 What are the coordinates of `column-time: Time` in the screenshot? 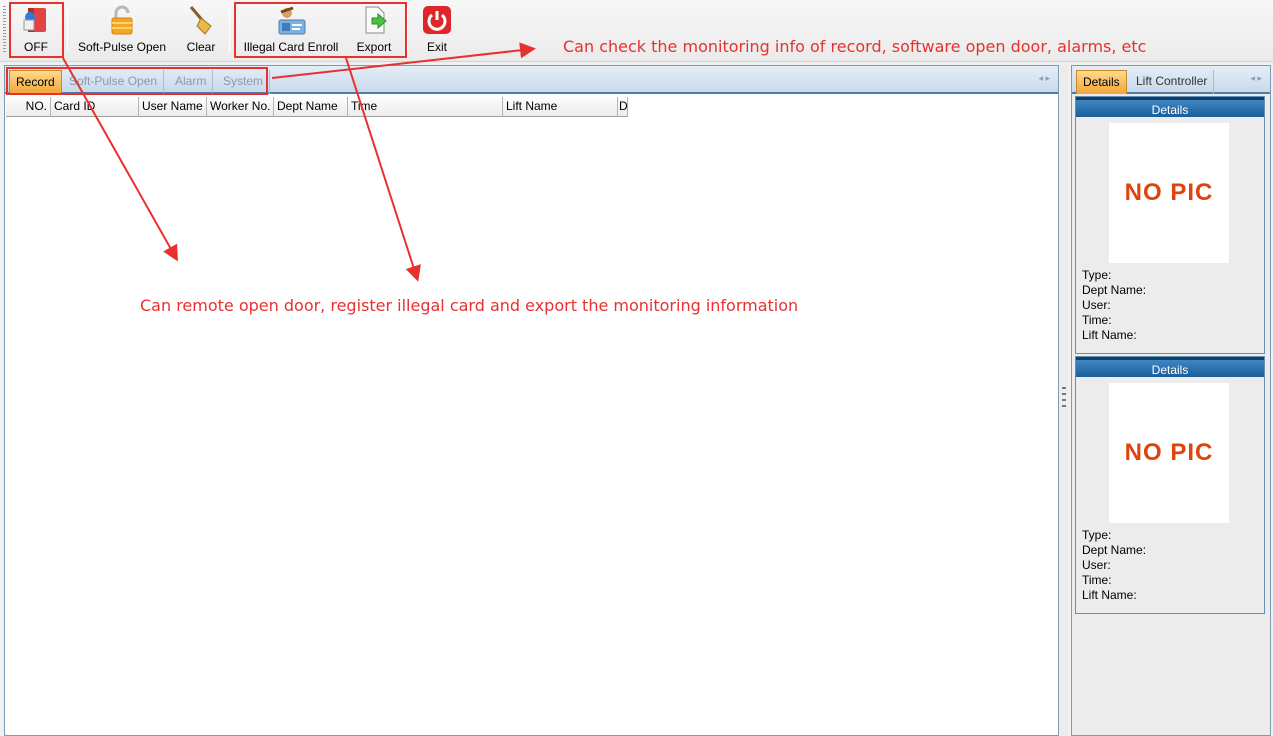 It's located at (425, 107).